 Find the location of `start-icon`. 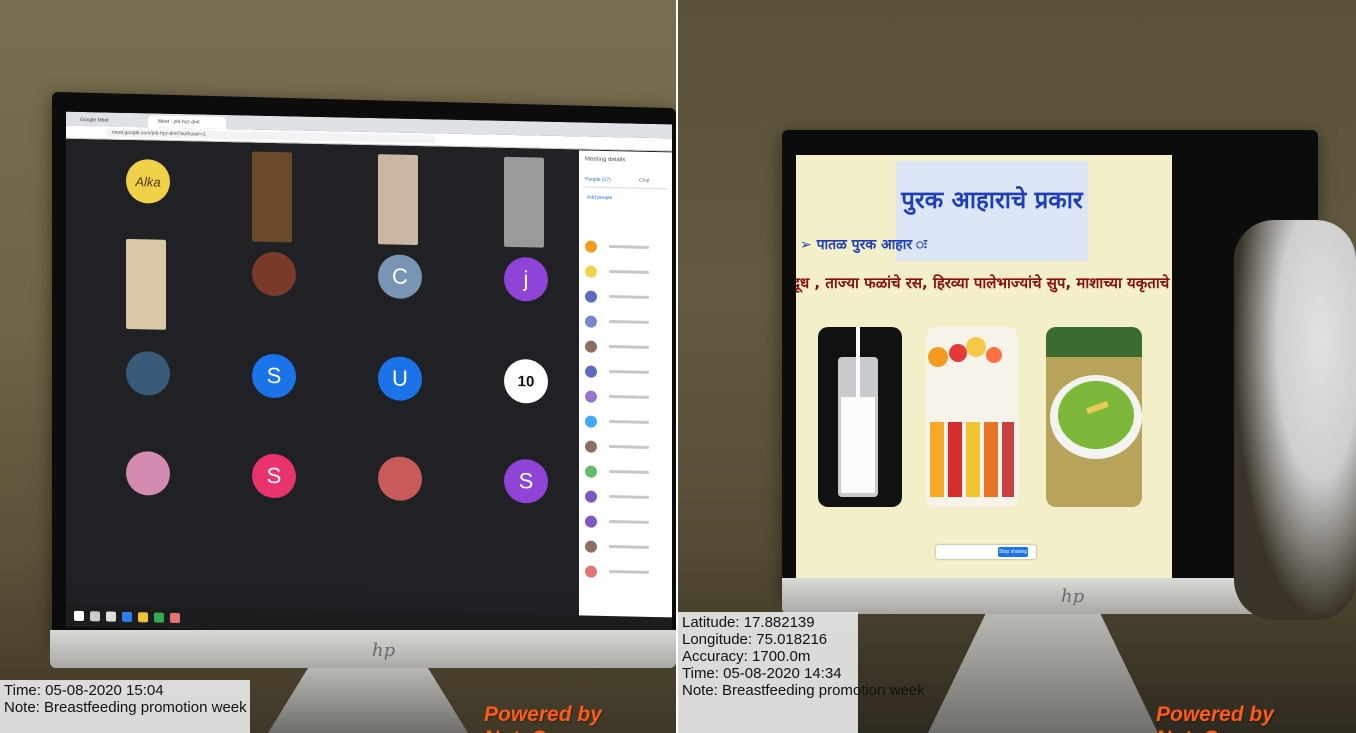

start-icon is located at coordinates (79, 616).